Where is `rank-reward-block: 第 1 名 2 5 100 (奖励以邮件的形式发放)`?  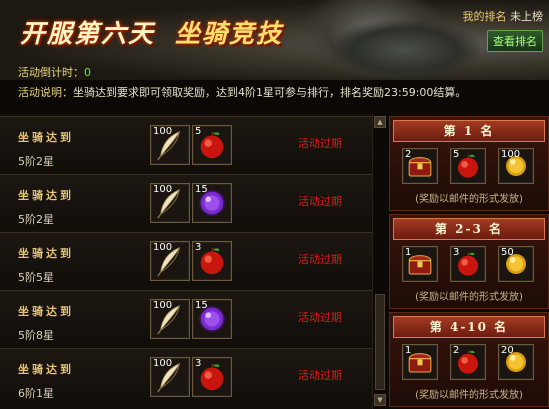 rank-reward-block: 第 1 名 2 5 100 (奖励以邮件的形式发放) is located at coordinates (469, 163).